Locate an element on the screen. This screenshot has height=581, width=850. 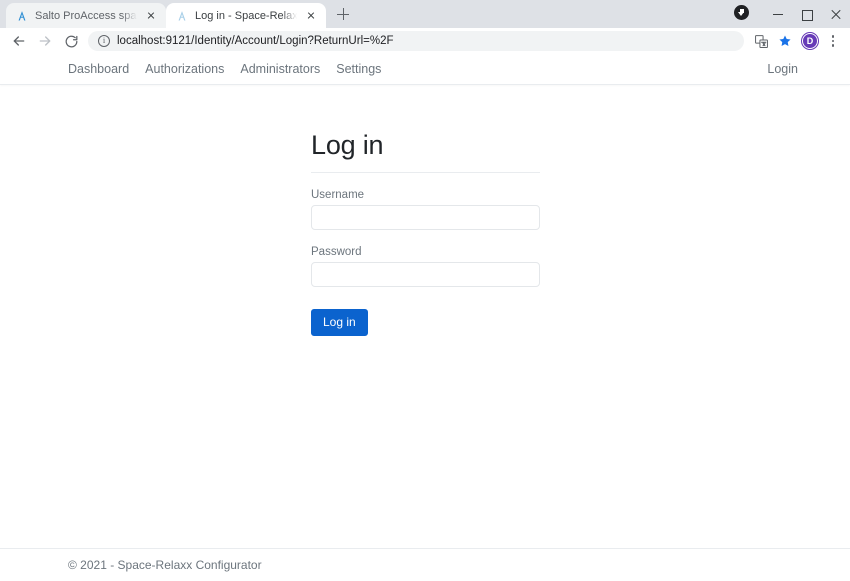
login-button: Log in is located at coordinates (339, 323).